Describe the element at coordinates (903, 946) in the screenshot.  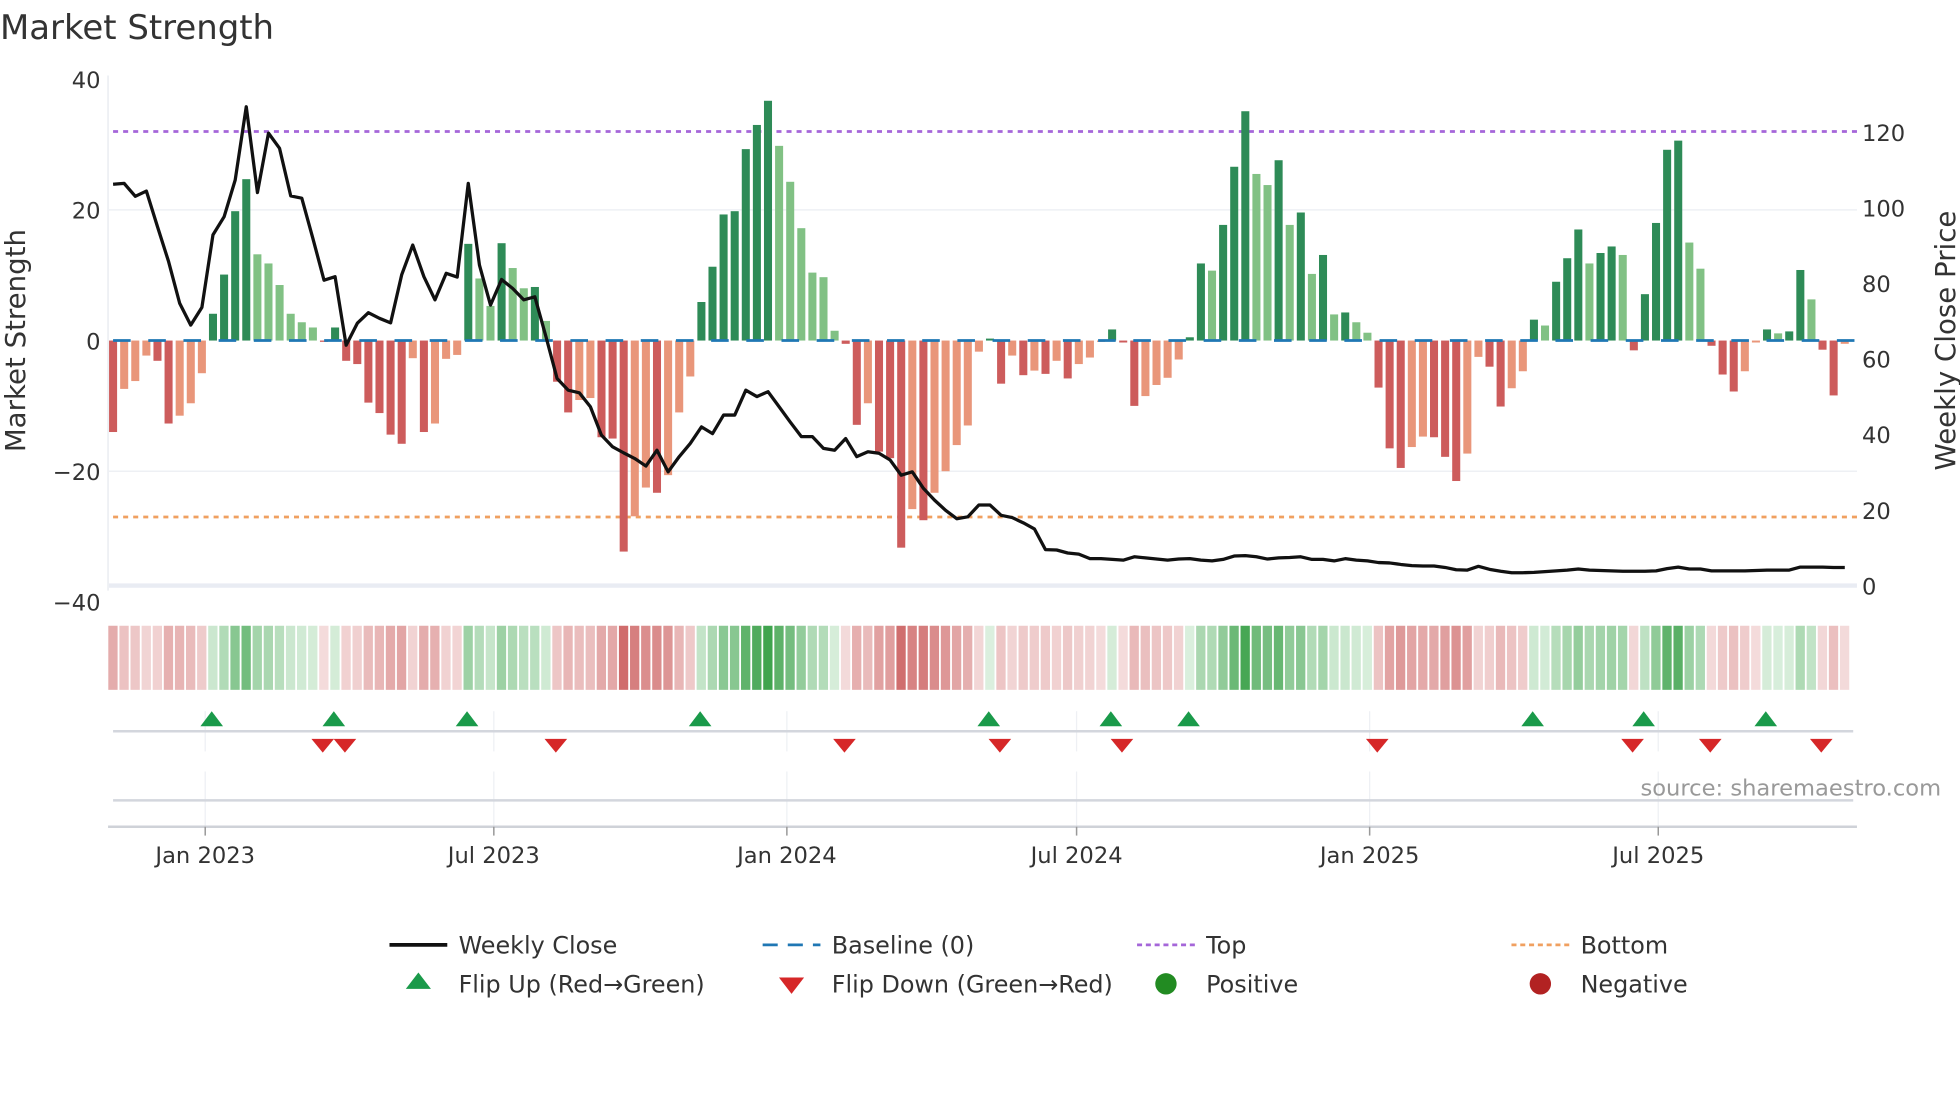
I see `legend-label: Baseline (0)` at that location.